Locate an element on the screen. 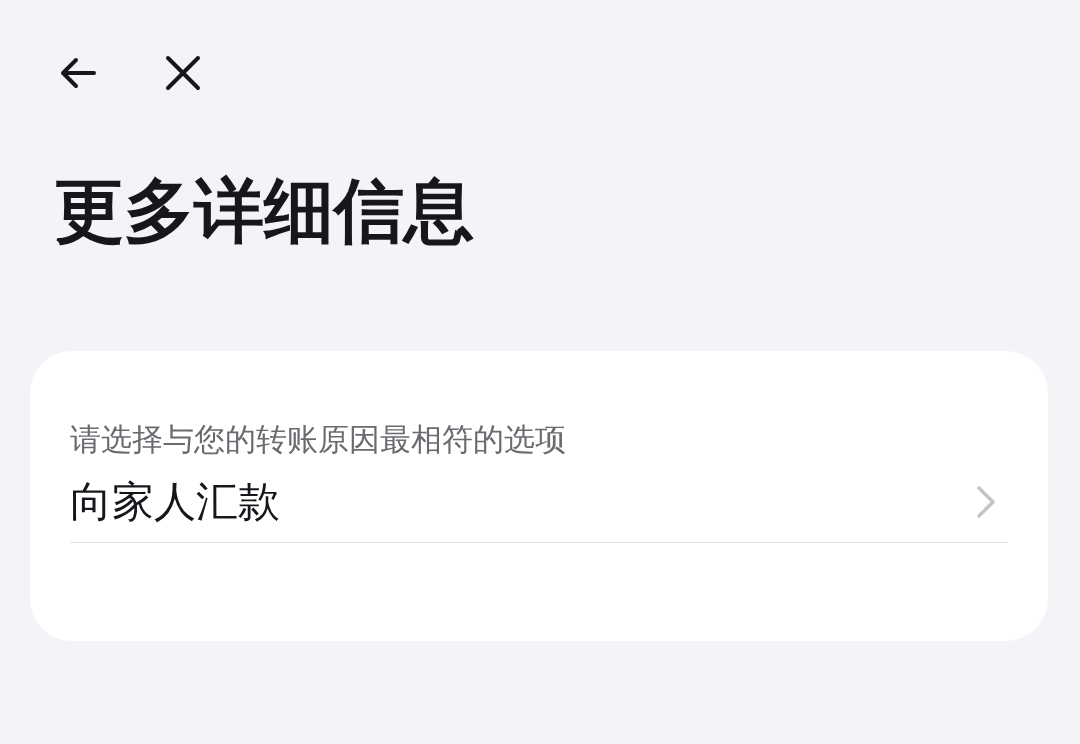  close-icon is located at coordinates (183, 73).